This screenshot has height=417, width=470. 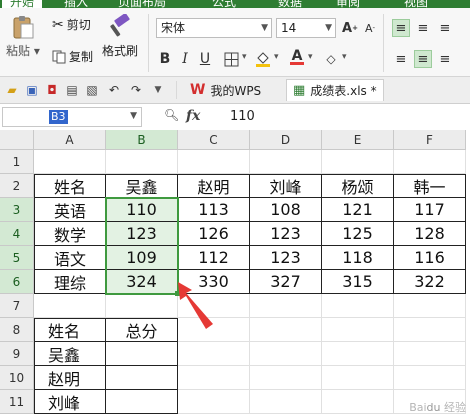 I want to click on cell-B6: 324, so click(x=142, y=282).